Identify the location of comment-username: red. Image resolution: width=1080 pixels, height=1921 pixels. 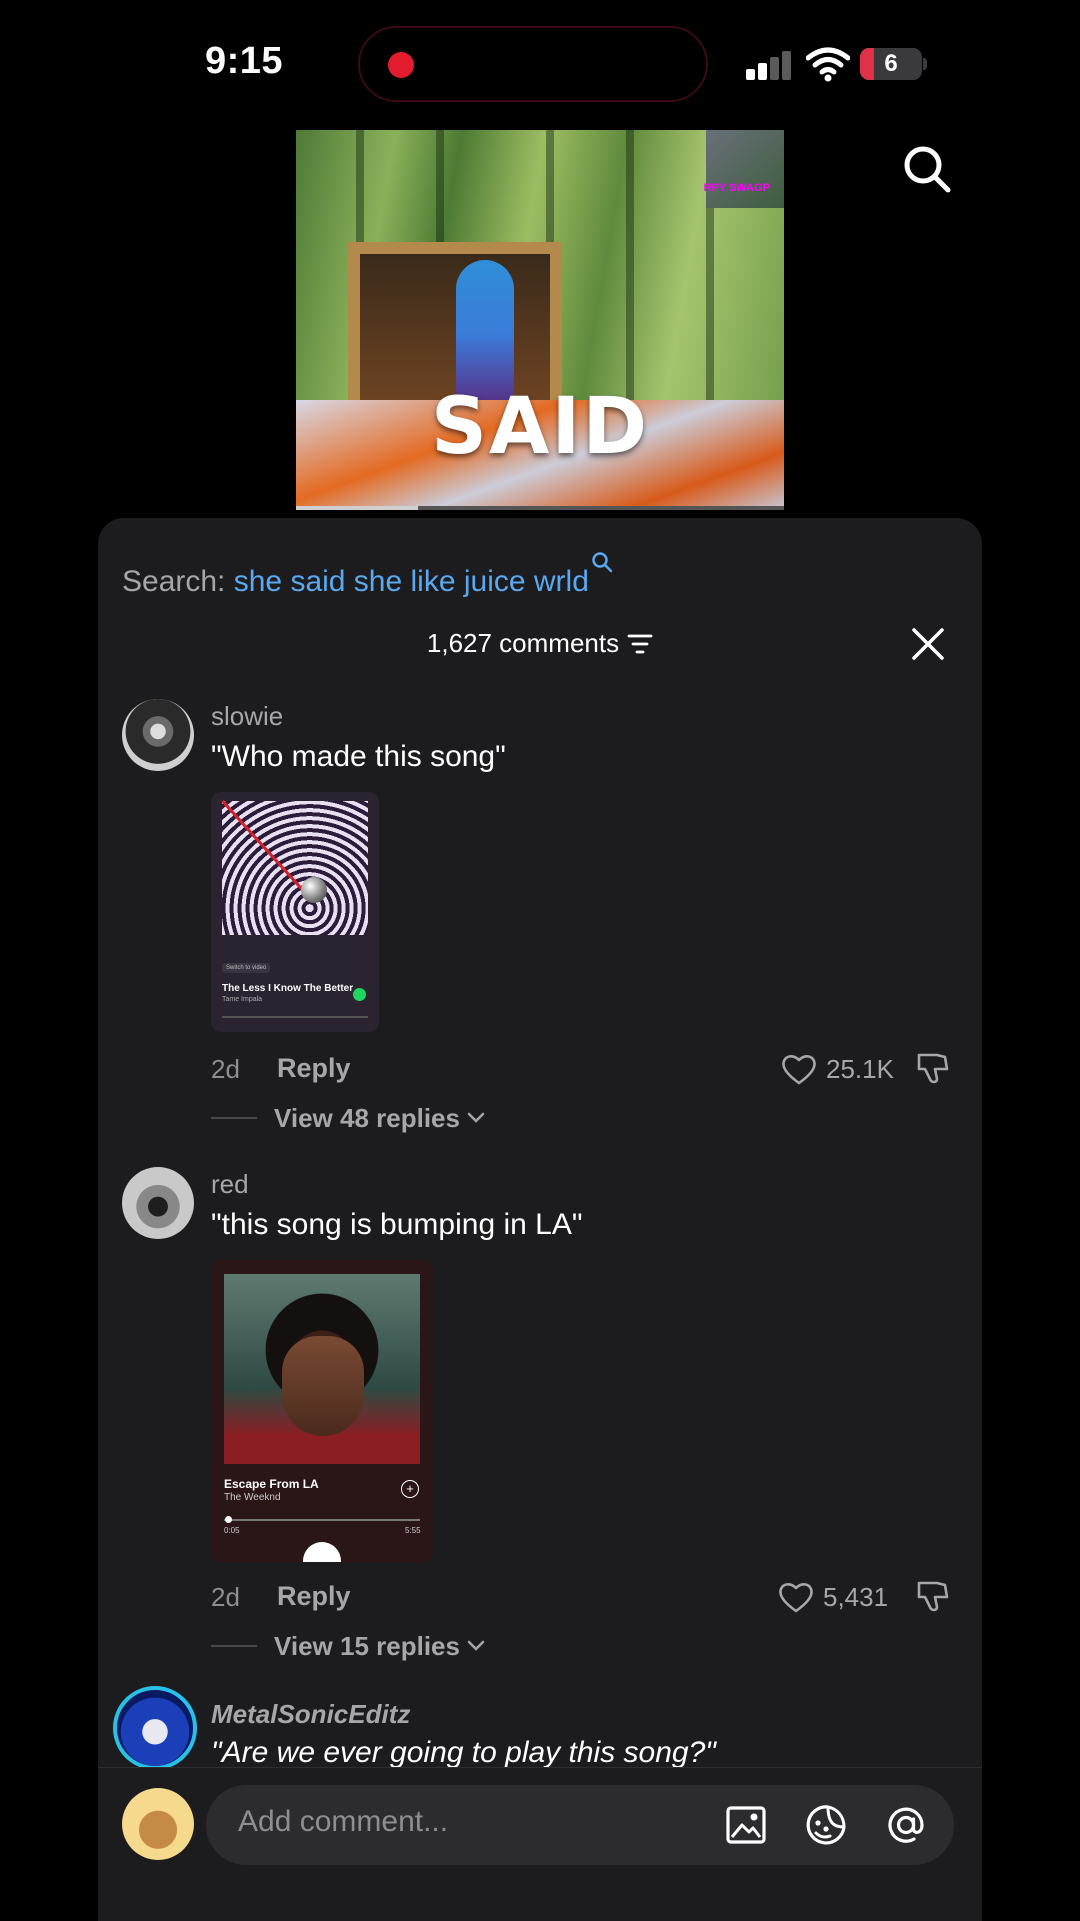
(230, 1184).